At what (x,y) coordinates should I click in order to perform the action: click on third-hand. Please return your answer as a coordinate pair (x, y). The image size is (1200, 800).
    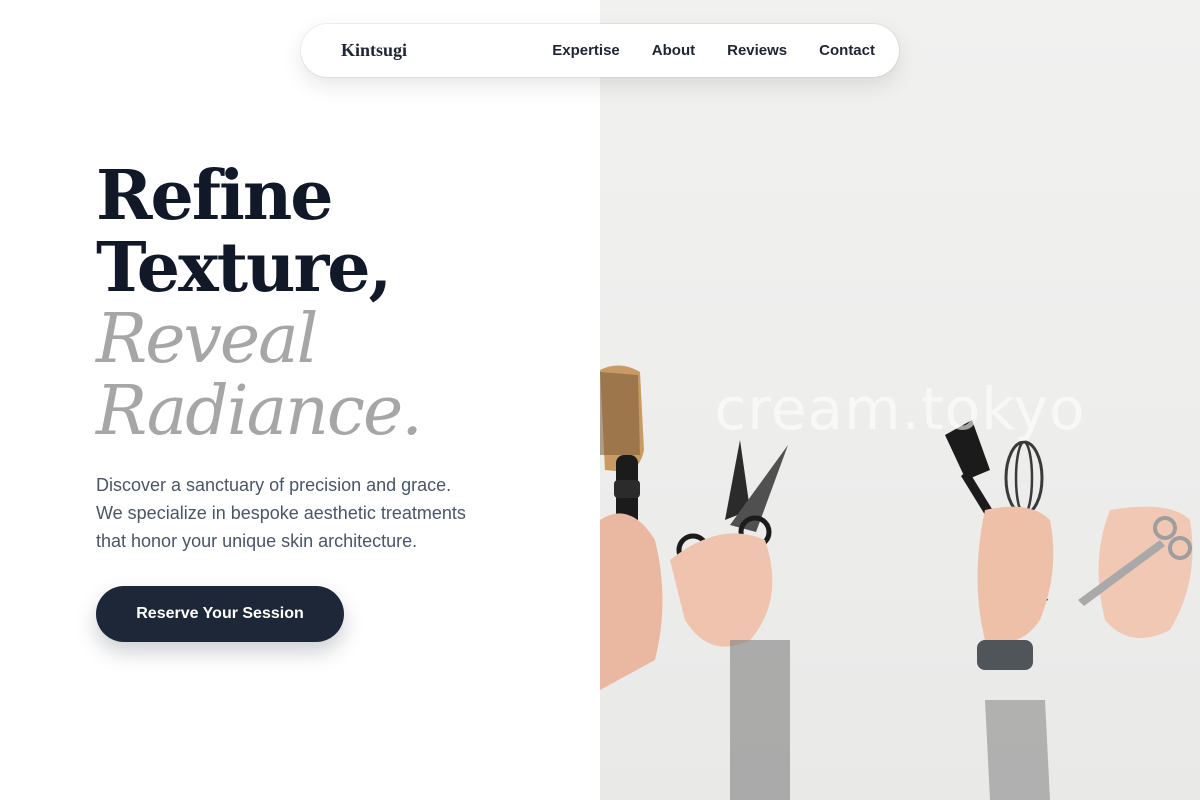
    Looking at the image, I should click on (1015, 574).